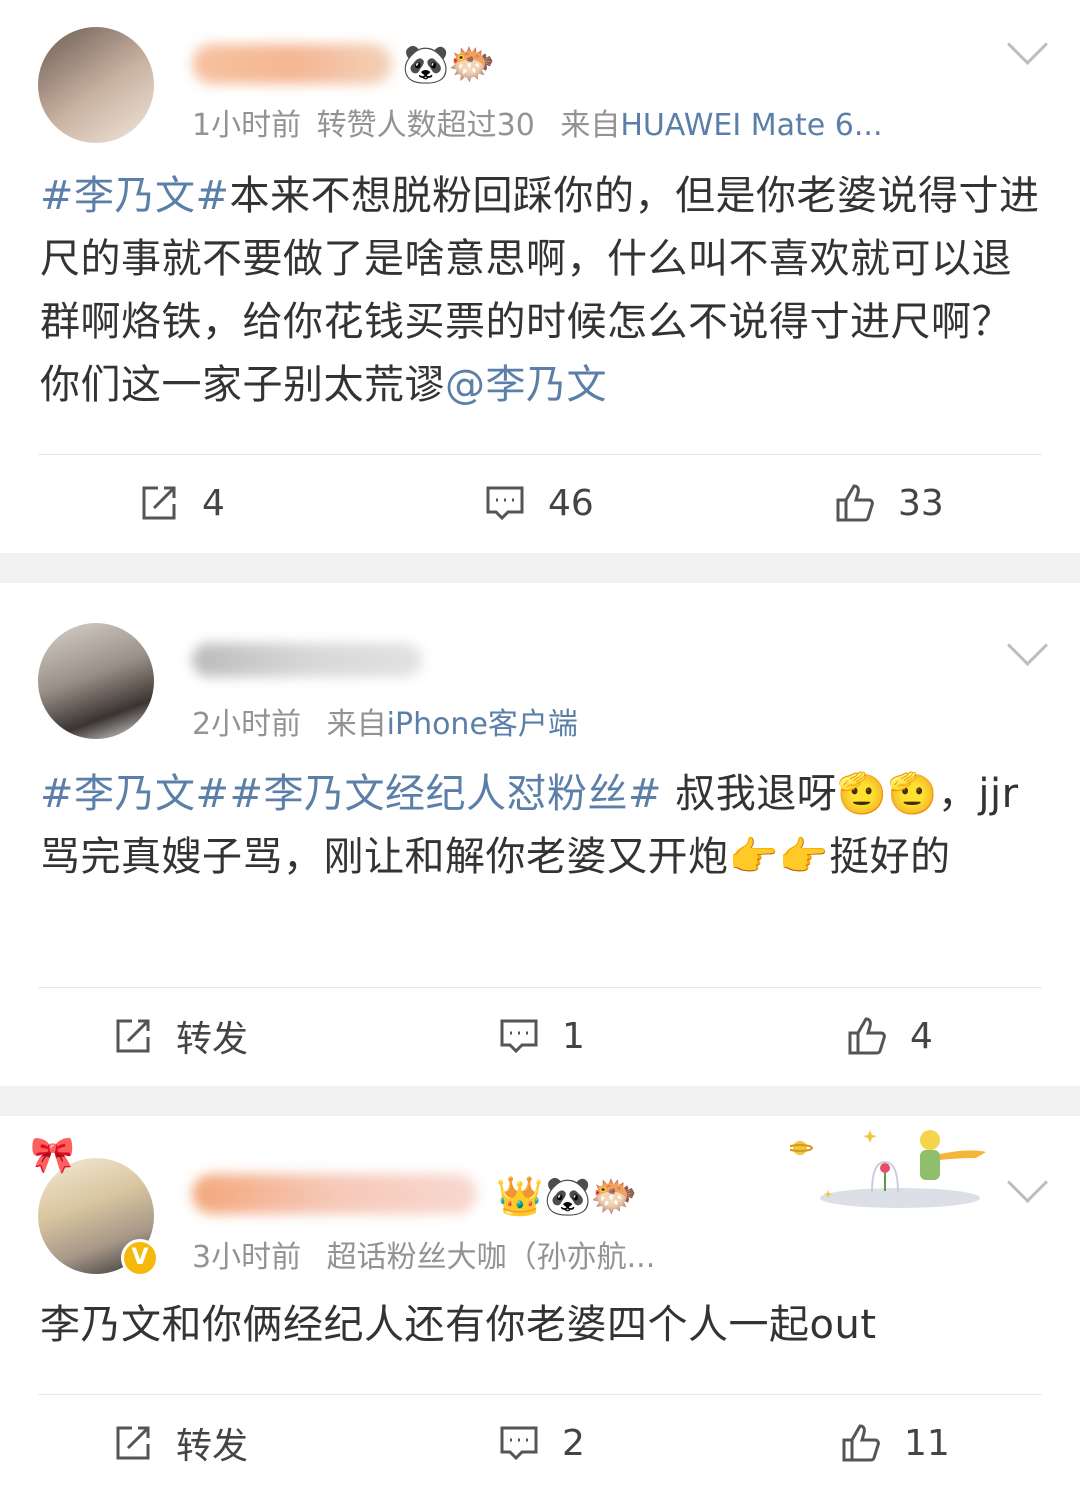 Image resolution: width=1080 pixels, height=1491 pixels. Describe the element at coordinates (889, 1036) in the screenshot. I see `like-button: 4` at that location.